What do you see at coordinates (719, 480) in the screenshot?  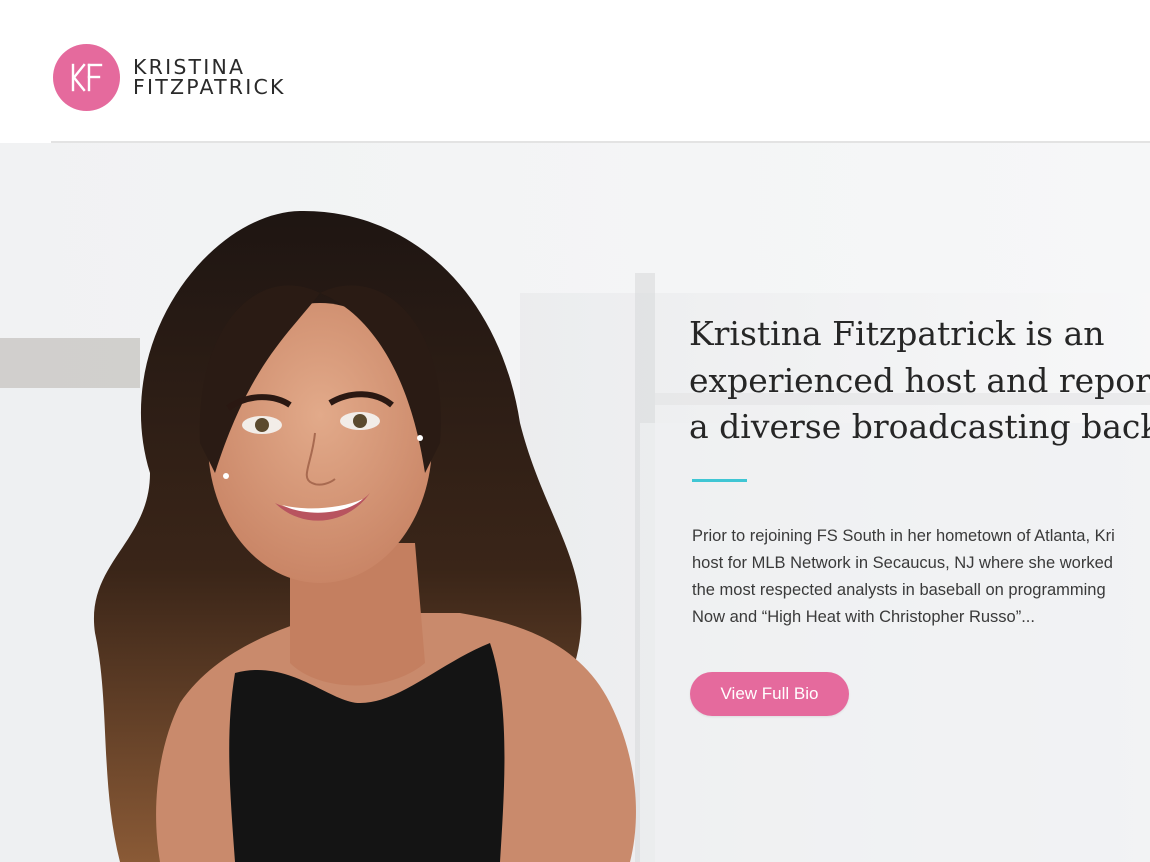 I see `accent-divider` at bounding box center [719, 480].